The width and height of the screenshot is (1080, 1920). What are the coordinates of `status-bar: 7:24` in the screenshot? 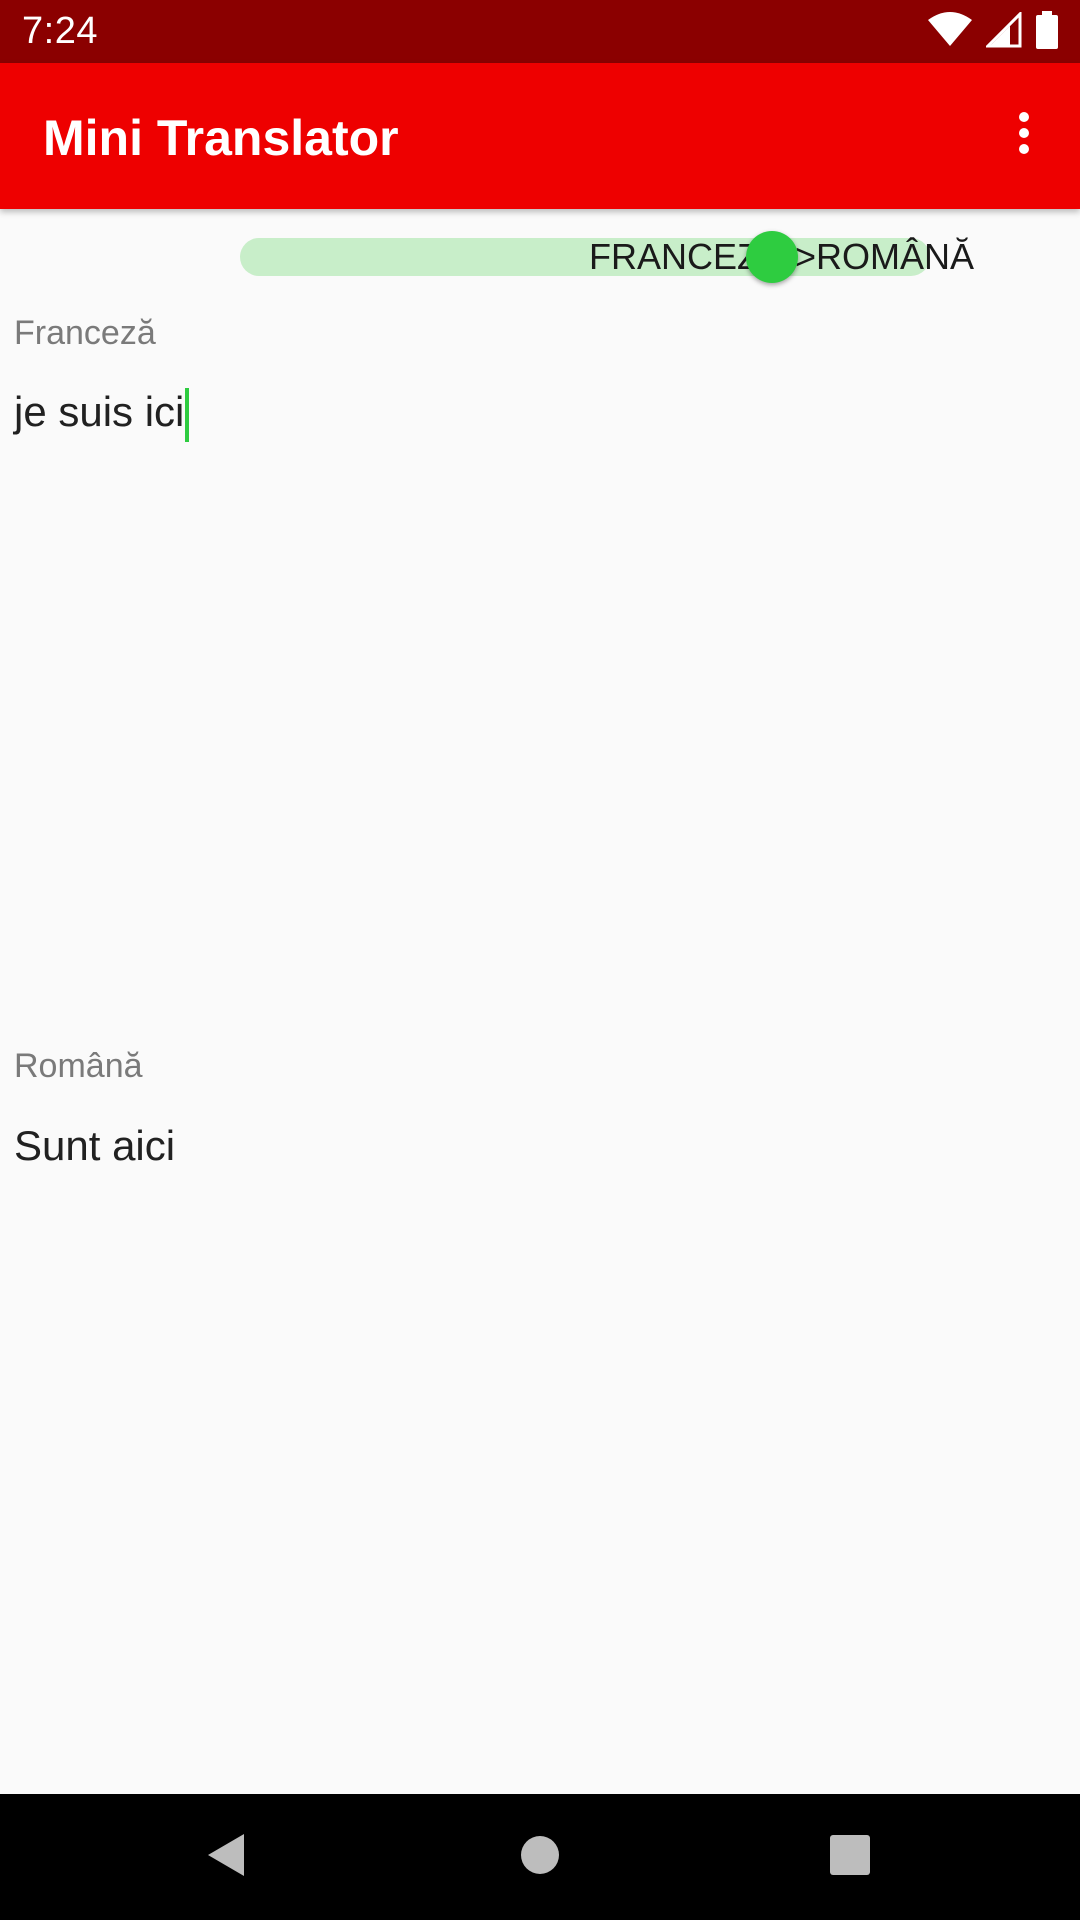 It's located at (540, 31).